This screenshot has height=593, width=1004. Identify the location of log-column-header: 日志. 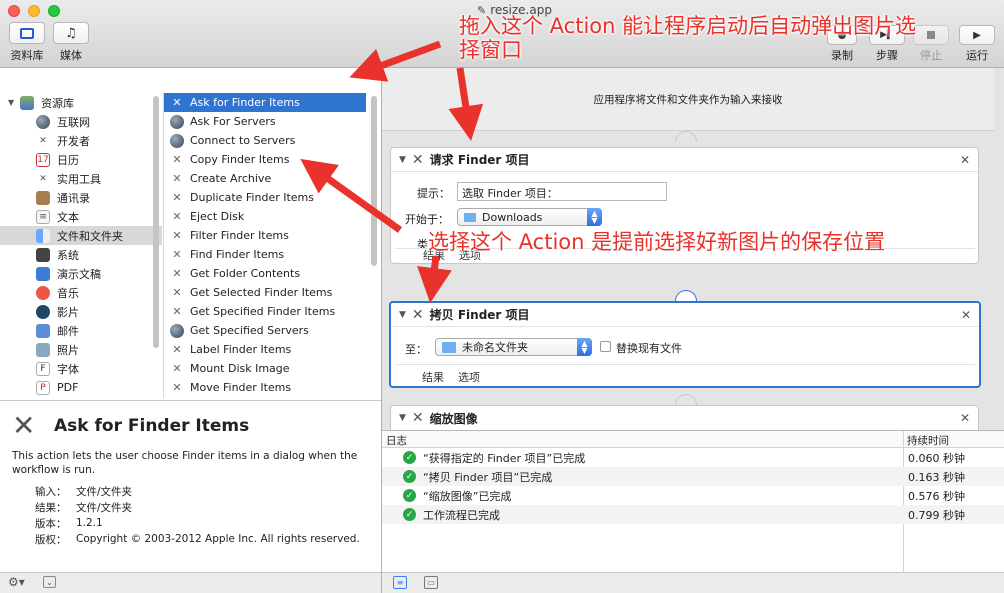
(396, 440).